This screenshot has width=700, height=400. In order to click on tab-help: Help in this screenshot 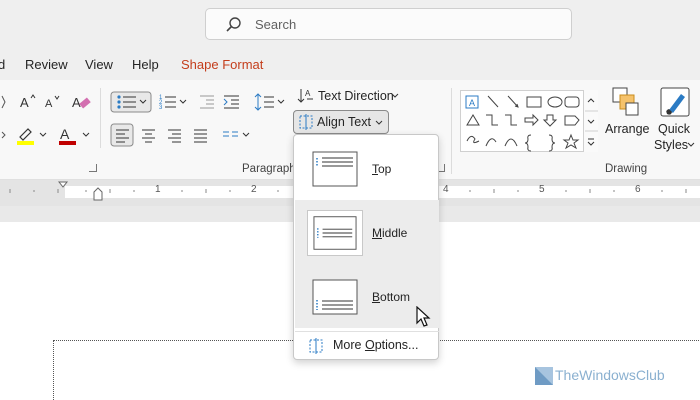, I will do `click(145, 64)`.